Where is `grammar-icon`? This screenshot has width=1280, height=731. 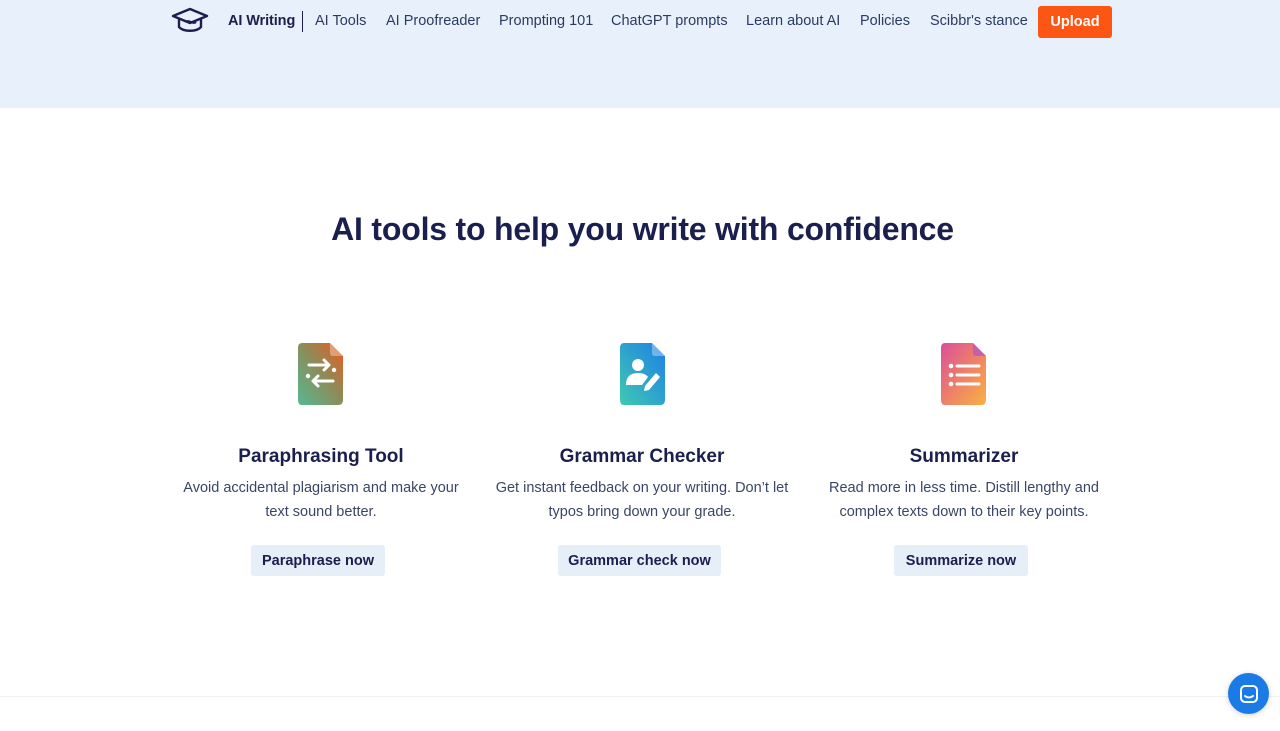 grammar-icon is located at coordinates (643, 374).